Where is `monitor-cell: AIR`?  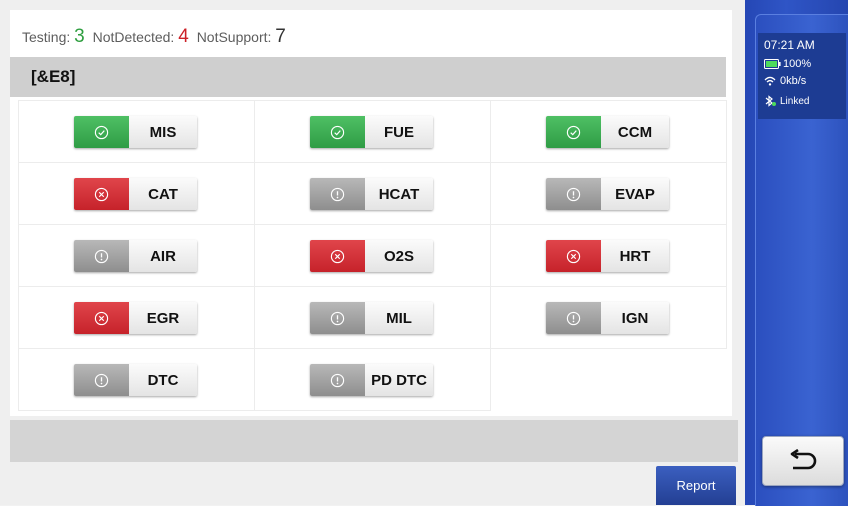 monitor-cell: AIR is located at coordinates (137, 256).